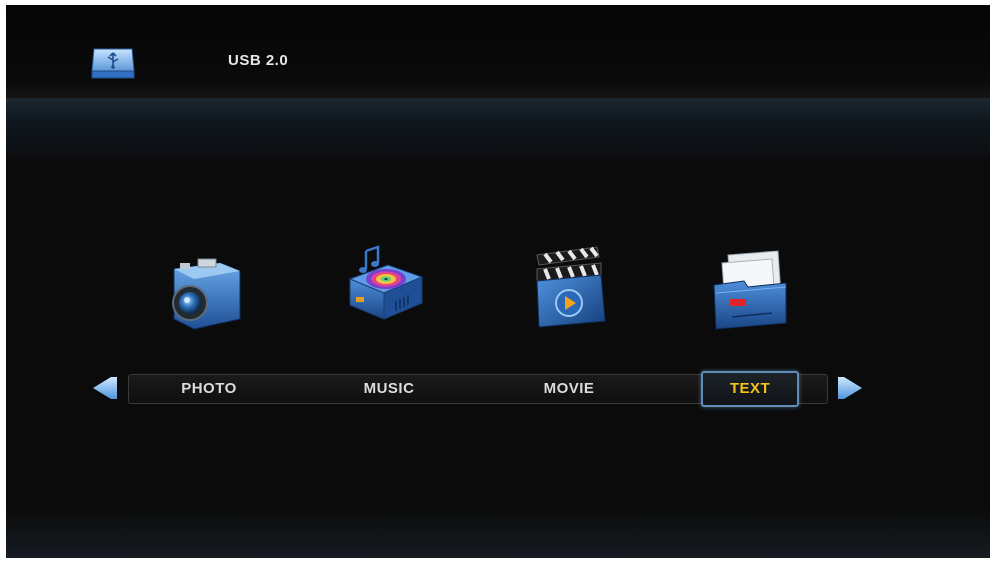 The image size is (996, 565). I want to click on bottom-glow-band, so click(498, 533).